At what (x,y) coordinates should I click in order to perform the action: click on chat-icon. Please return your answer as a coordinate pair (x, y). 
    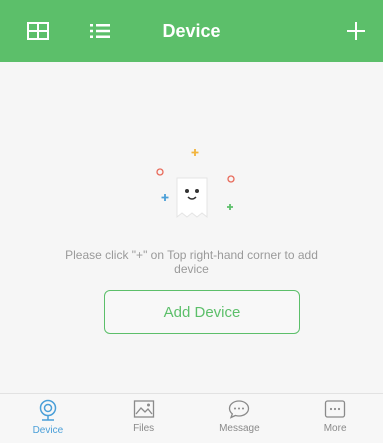
    Looking at the image, I should click on (239, 409).